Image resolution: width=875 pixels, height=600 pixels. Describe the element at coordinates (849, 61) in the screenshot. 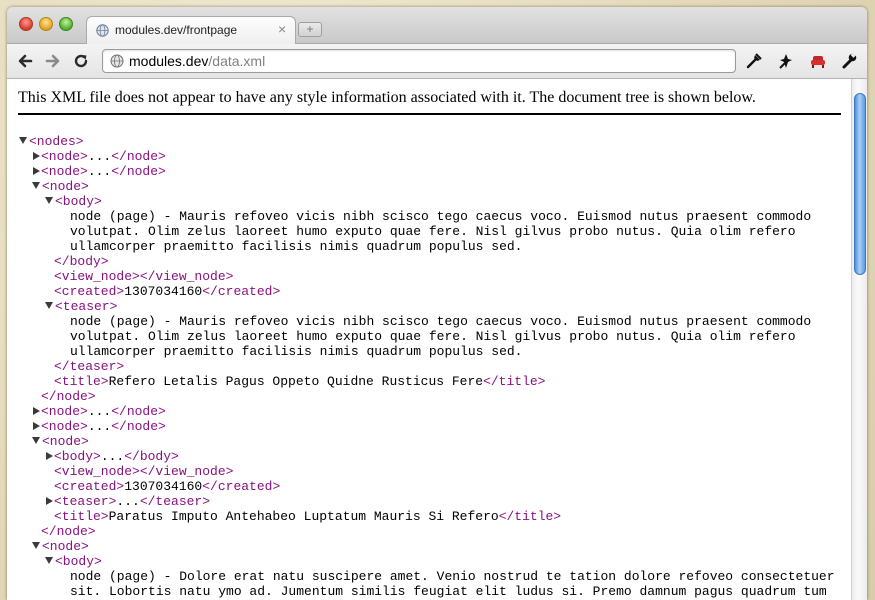

I see `wrench-icon` at that location.